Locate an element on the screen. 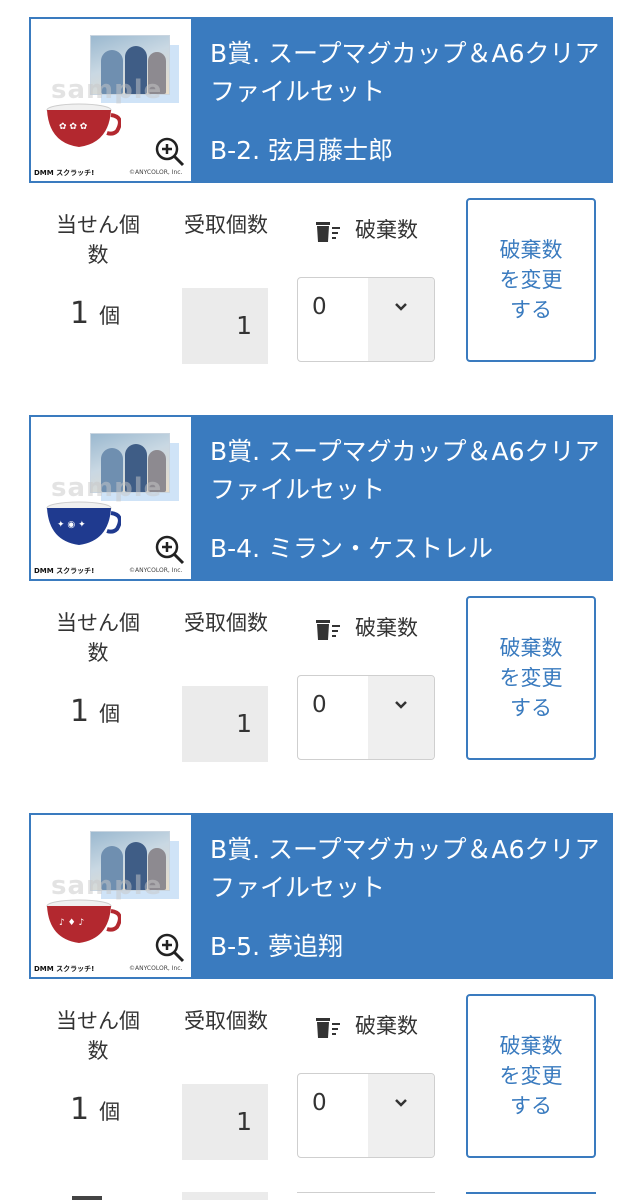 This screenshot has width=643, height=1200. partial-button is located at coordinates (531, 1196).